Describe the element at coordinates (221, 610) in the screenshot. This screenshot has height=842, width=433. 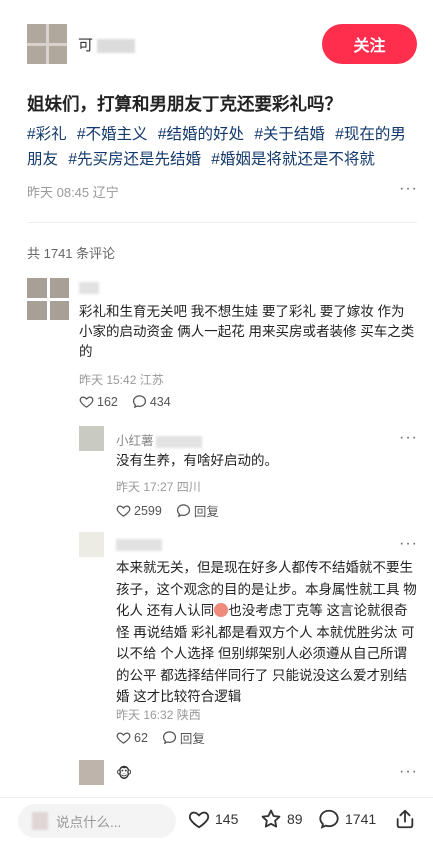
I see `emoji-icon` at that location.